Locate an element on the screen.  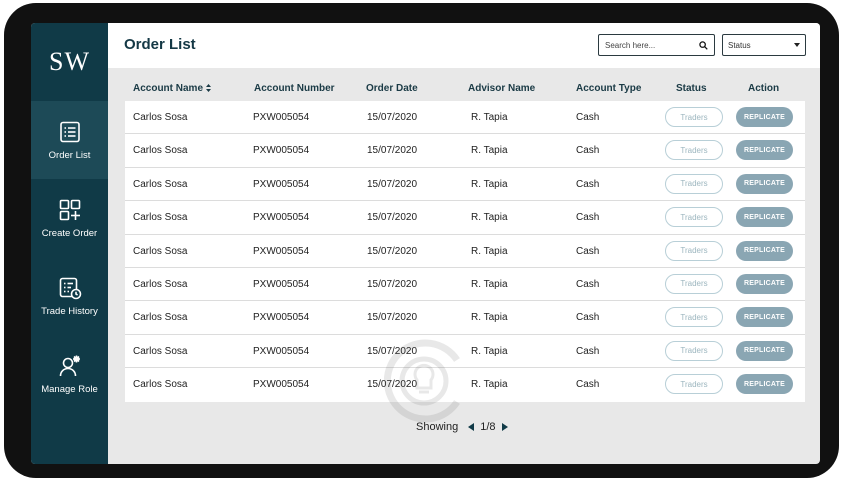
column-header-account-type: Account Type is located at coordinates (609, 88).